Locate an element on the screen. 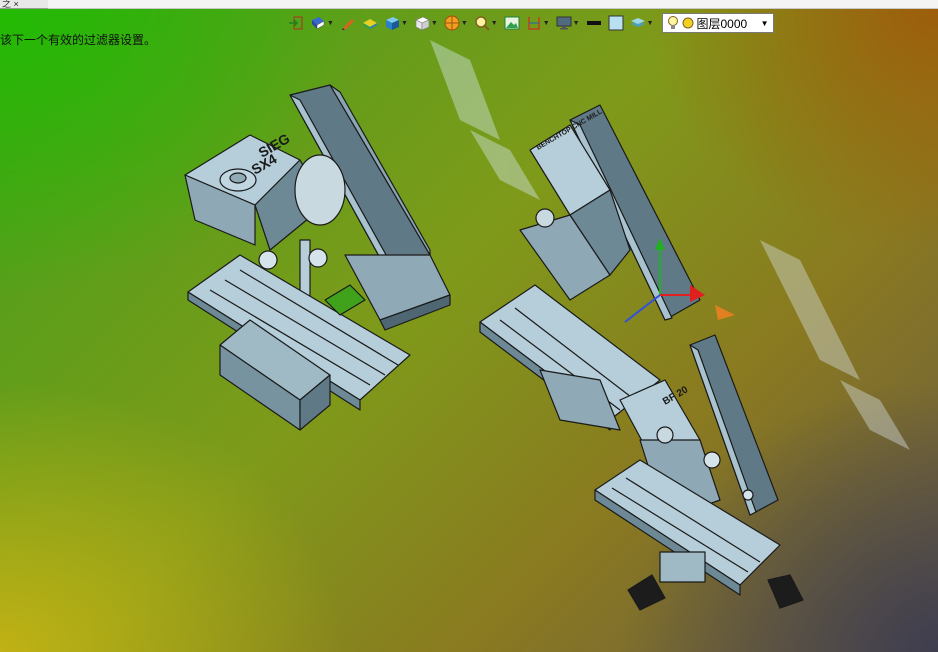 Image resolution: width=938 pixels, height=652 pixels. exit-sketch-button is located at coordinates (296, 23).